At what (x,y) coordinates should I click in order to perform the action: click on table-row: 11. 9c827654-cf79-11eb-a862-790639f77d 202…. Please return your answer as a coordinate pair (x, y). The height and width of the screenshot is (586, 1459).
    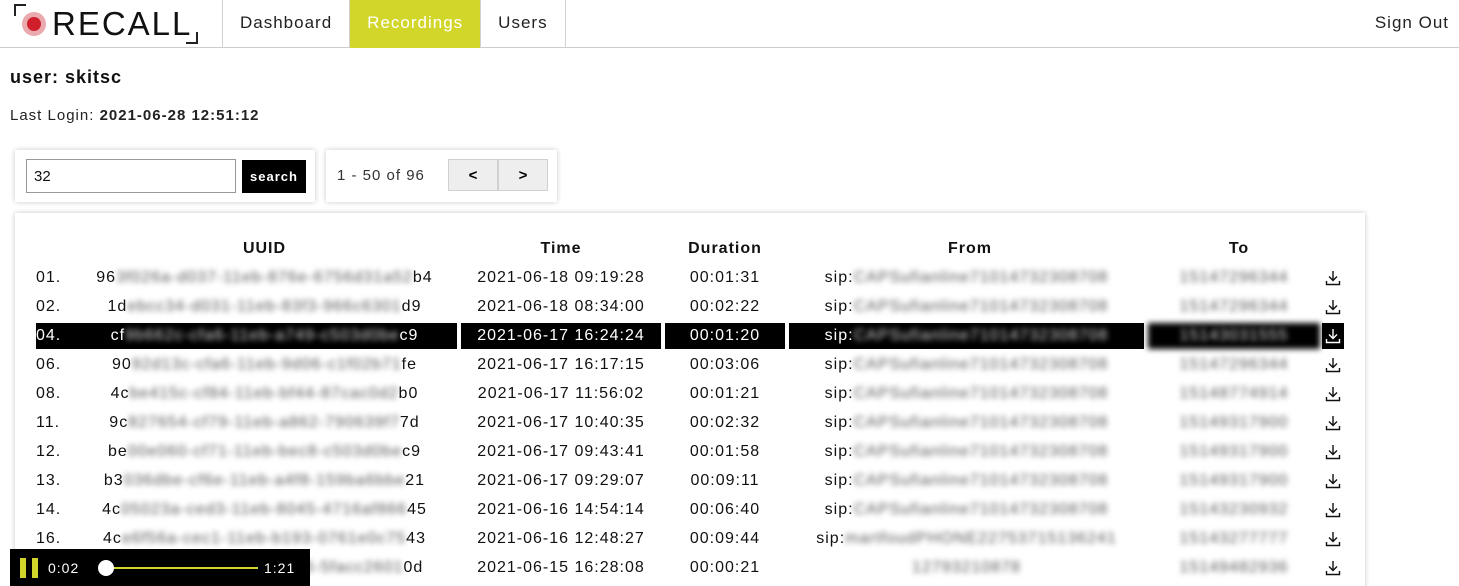
    Looking at the image, I should click on (690, 423).